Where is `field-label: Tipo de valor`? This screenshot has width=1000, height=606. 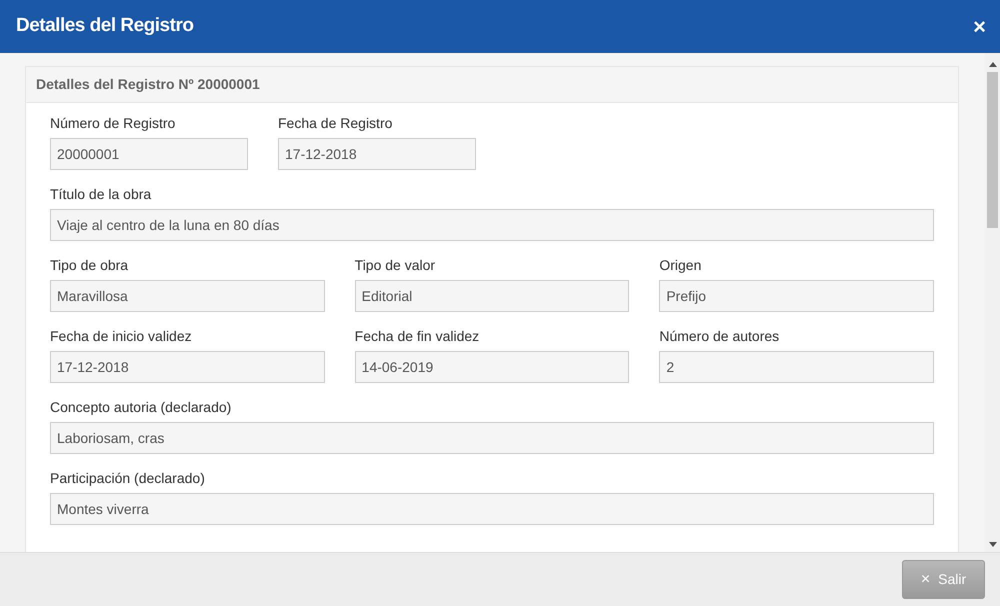
field-label: Tipo de valor is located at coordinates (395, 265).